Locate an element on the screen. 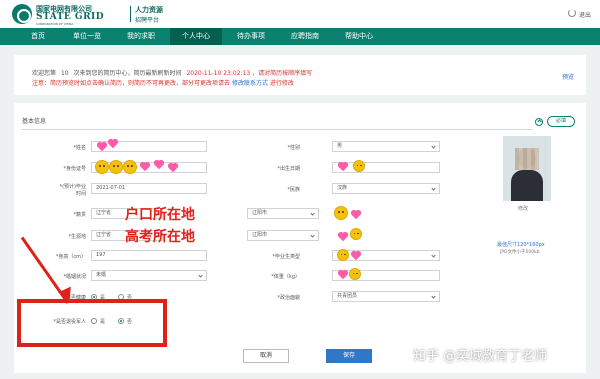 This screenshot has height=379, width=600. origin-city-select: 辽阳市 is located at coordinates (283, 235).